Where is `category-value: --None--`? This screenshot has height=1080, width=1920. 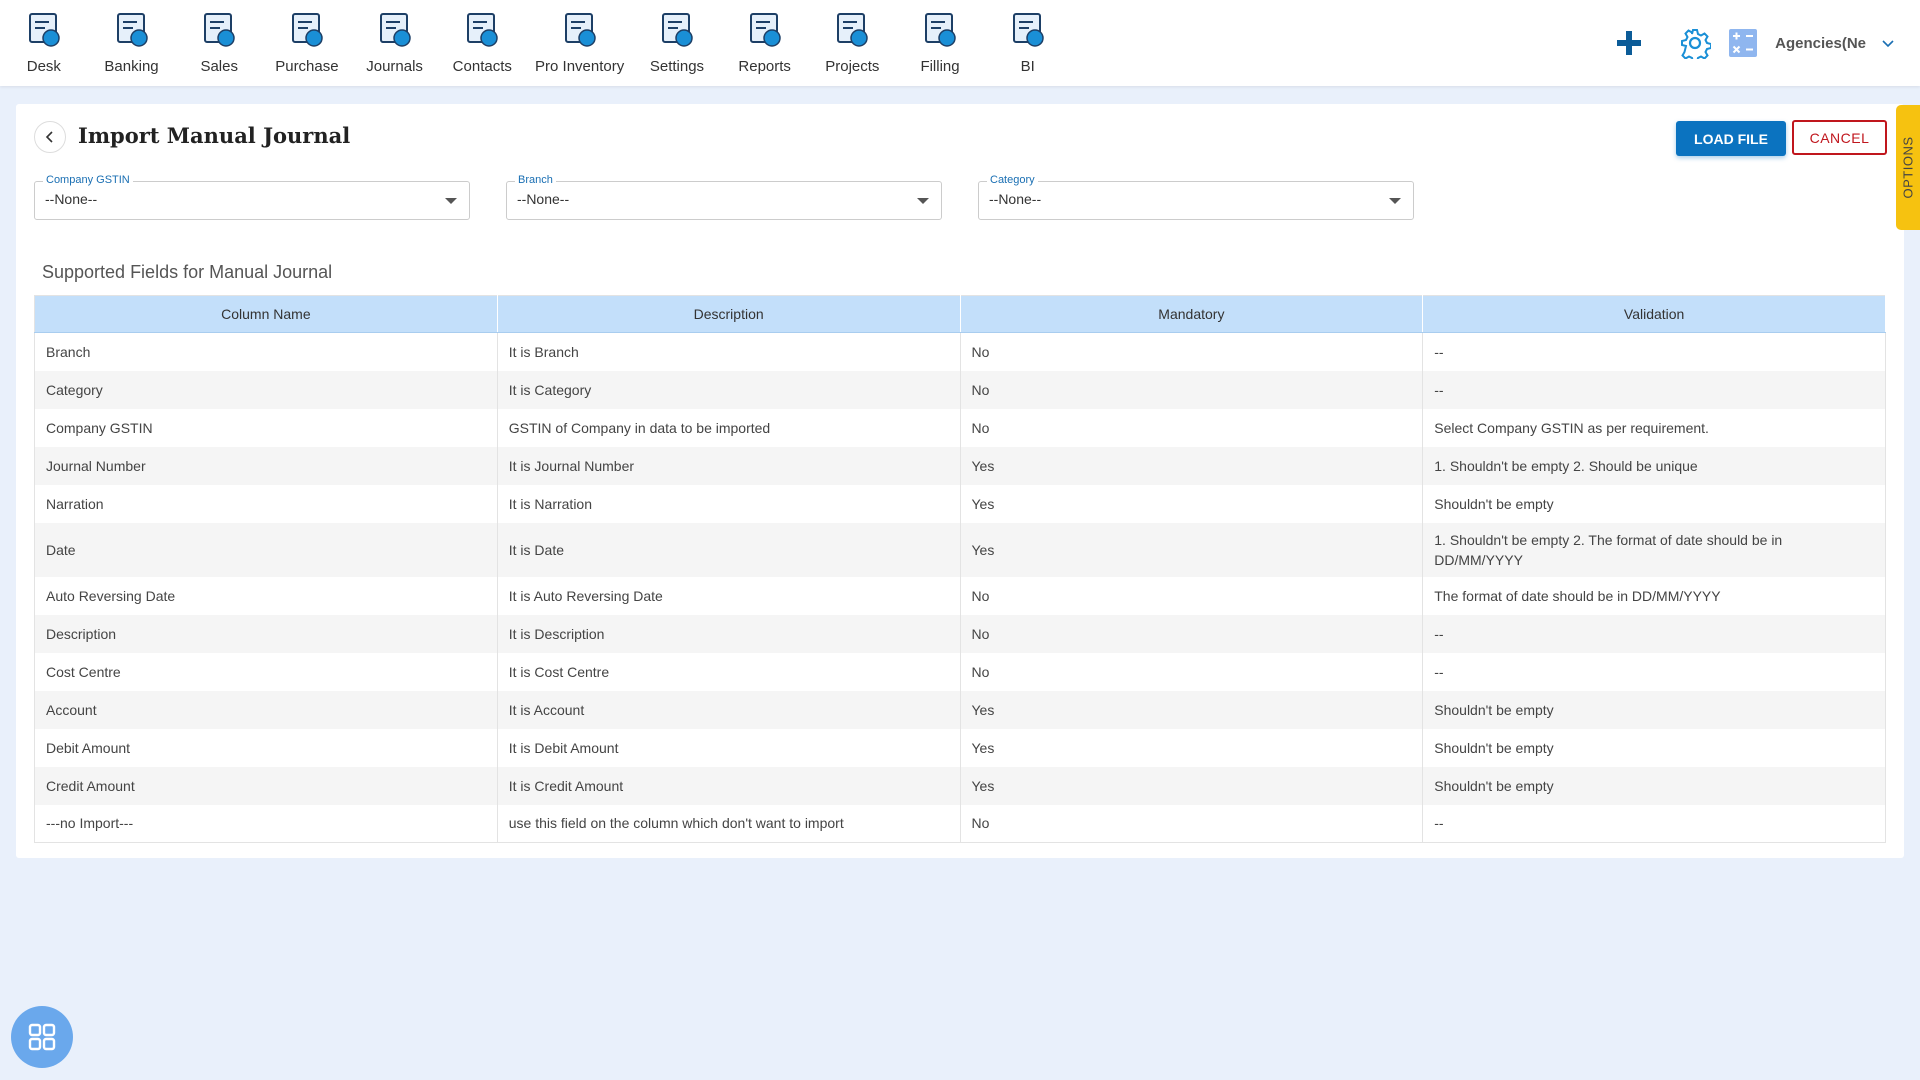 category-value: --None-- is located at coordinates (1015, 199).